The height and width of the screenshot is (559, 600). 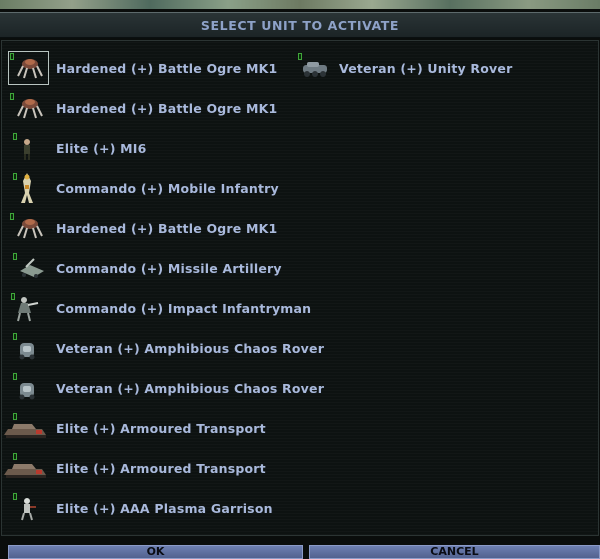 What do you see at coordinates (309, 68) in the screenshot?
I see `unit-rover-icon` at bounding box center [309, 68].